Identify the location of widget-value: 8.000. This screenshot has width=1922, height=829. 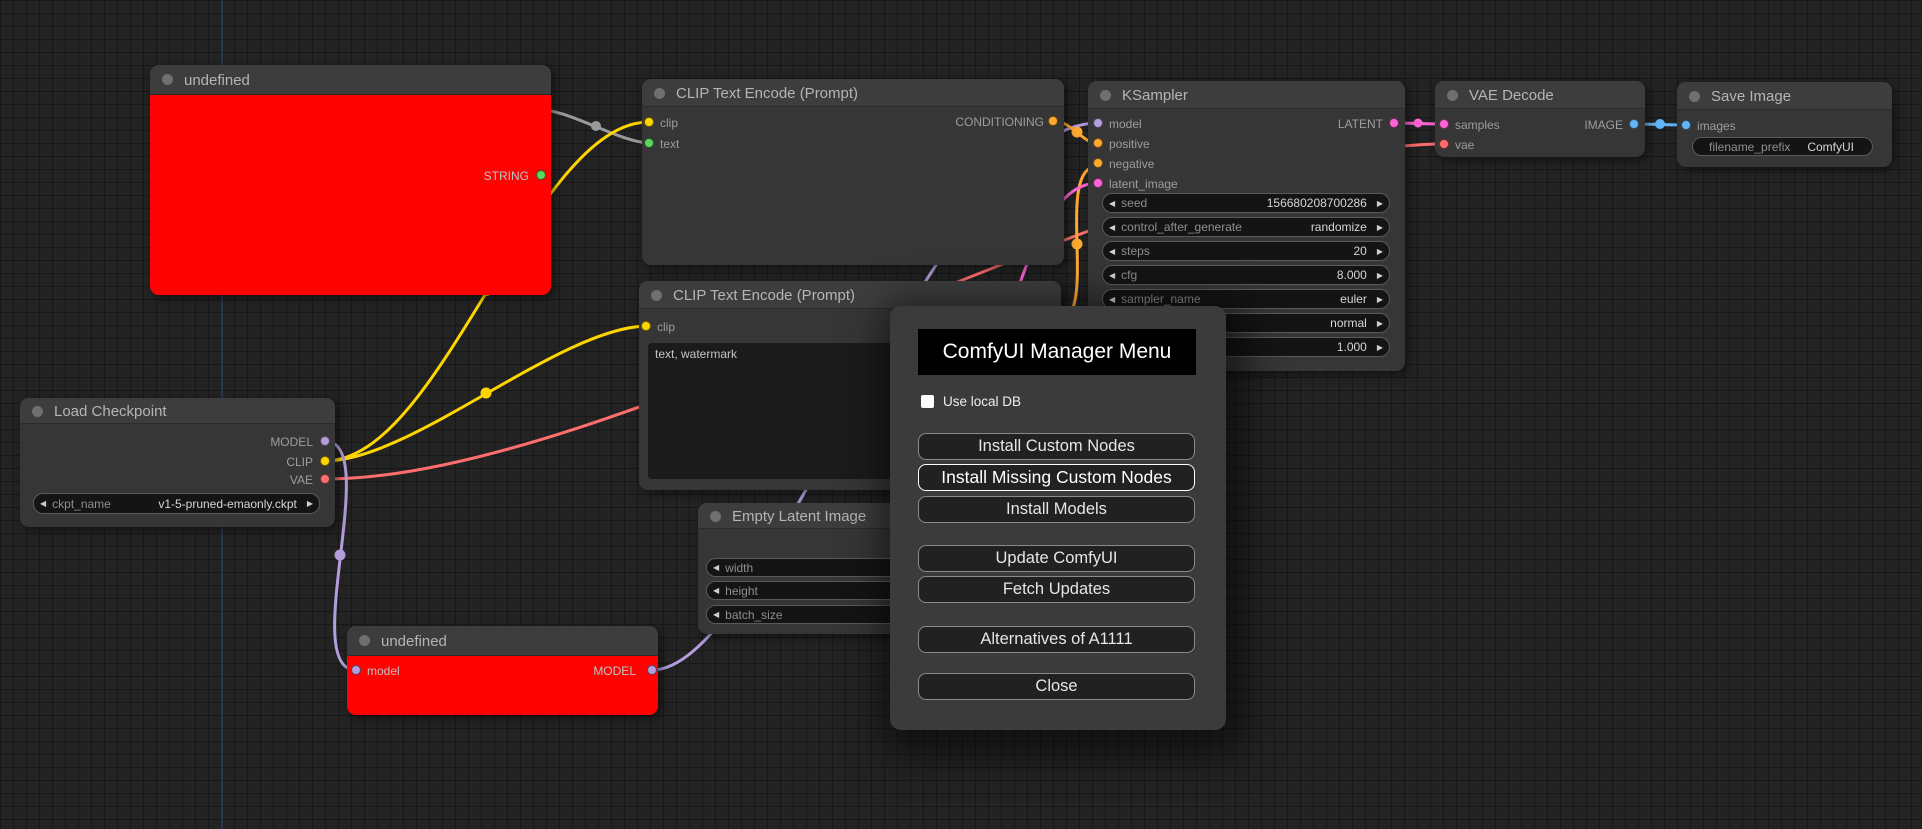
(1351, 275).